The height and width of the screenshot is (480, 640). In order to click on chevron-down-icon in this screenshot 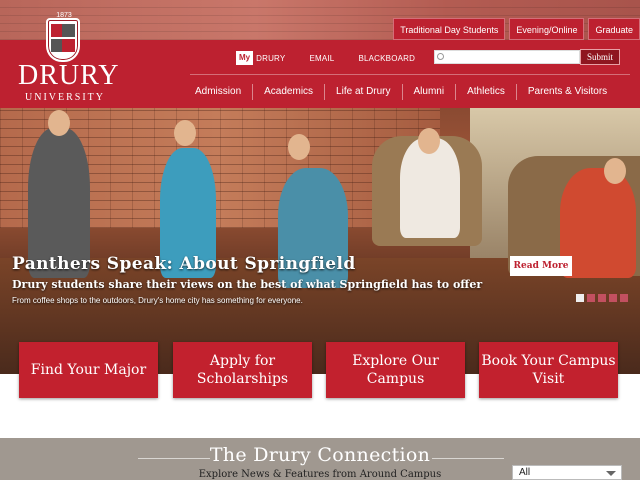, I will do `click(611, 473)`.